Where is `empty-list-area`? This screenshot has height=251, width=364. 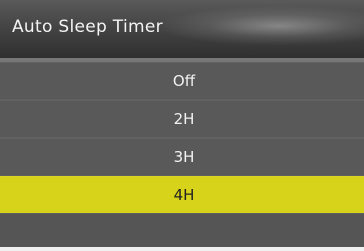 empty-list-area is located at coordinates (182, 232).